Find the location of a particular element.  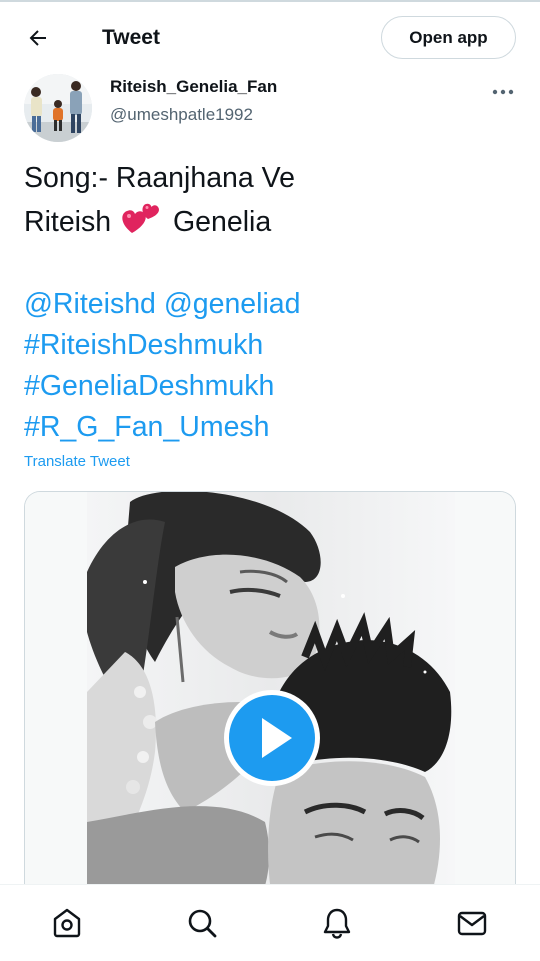

back-button is located at coordinates (38, 38).